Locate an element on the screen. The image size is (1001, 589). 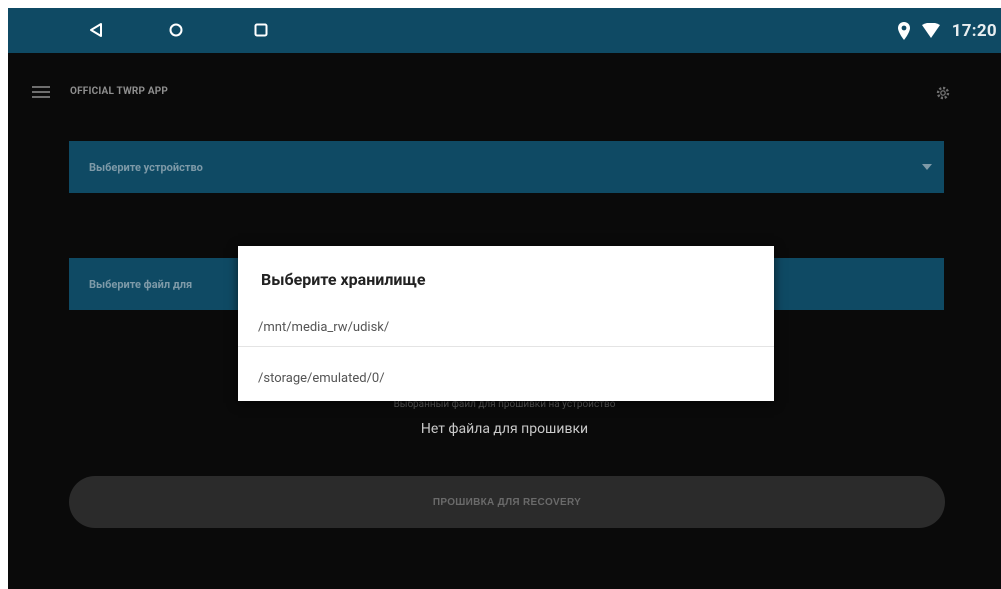
app-title: OFFICIAL TWRP APP is located at coordinates (119, 91).